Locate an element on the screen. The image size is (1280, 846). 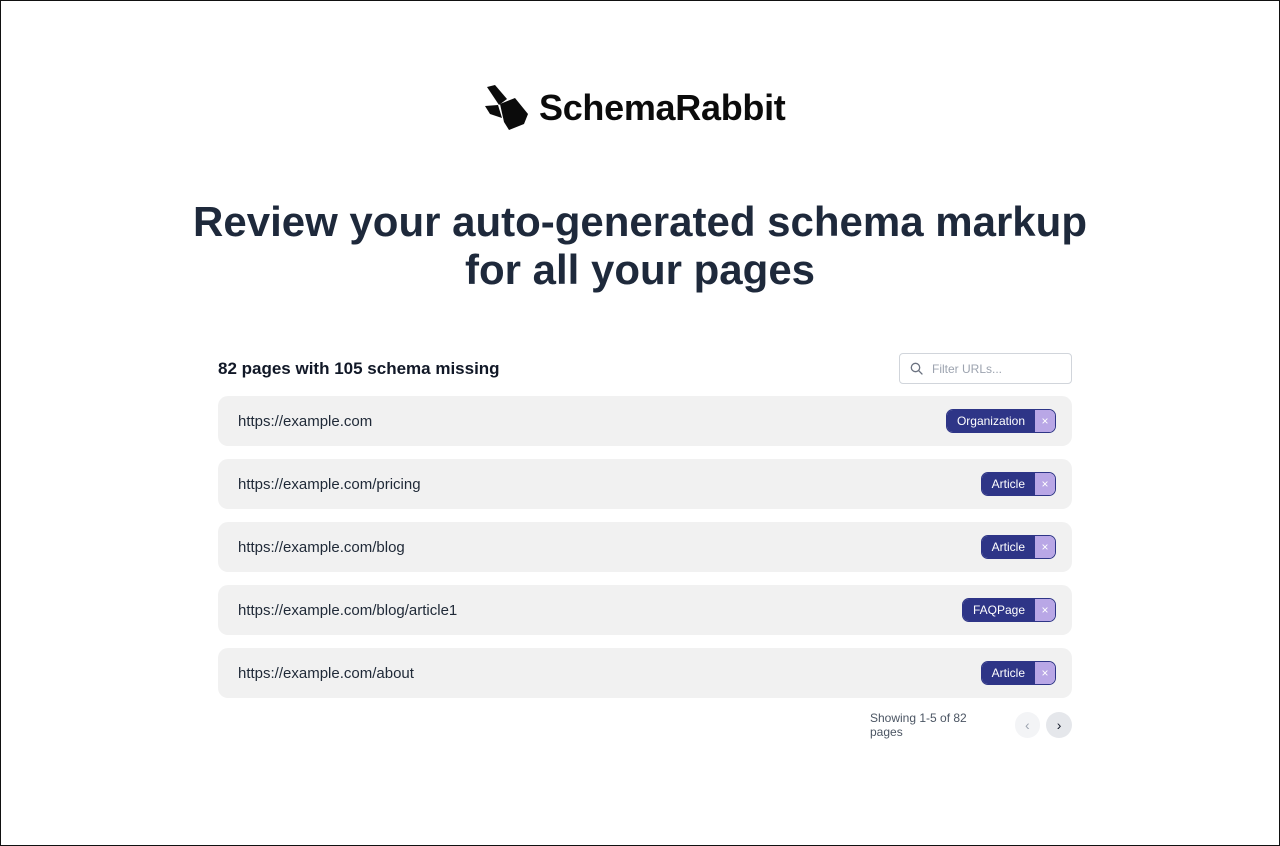
pagination: Showing 1-5 of 82 pages ‹ › is located at coordinates (971, 725).